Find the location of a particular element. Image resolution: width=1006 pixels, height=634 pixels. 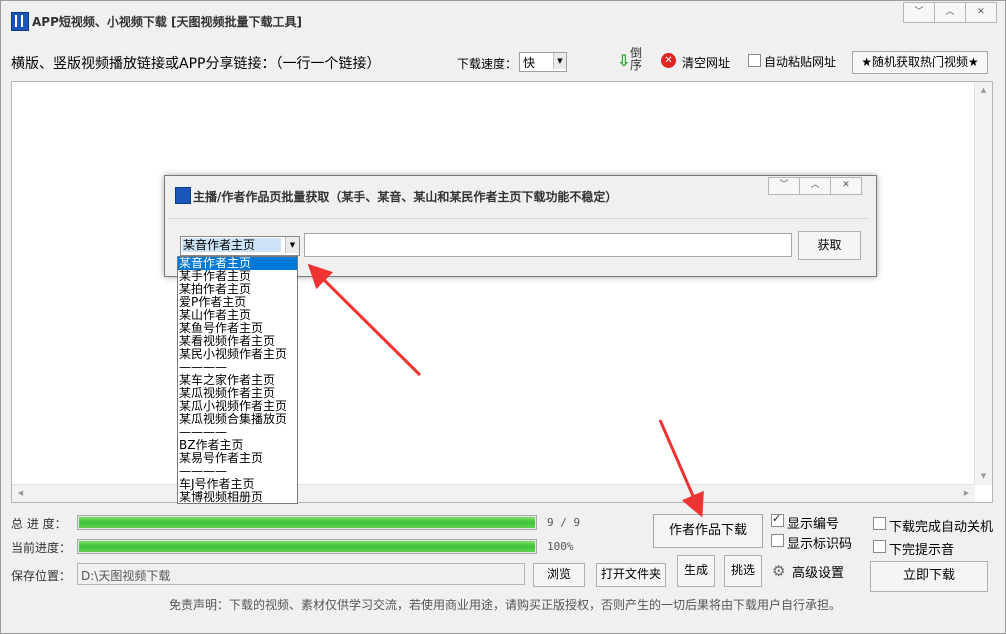

hot-videos-button: ★随机获取热门视频★ is located at coordinates (920, 62).